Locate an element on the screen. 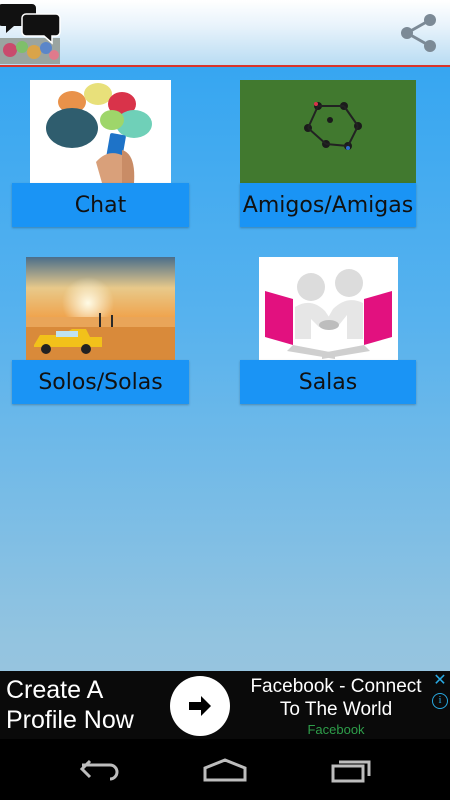  share-icon is located at coordinates (418, 33).